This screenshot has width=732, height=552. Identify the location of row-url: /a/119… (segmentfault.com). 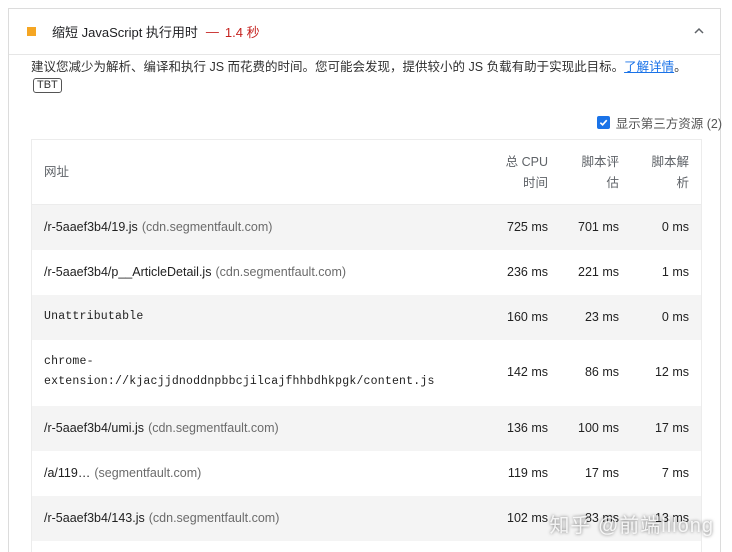
(122, 473).